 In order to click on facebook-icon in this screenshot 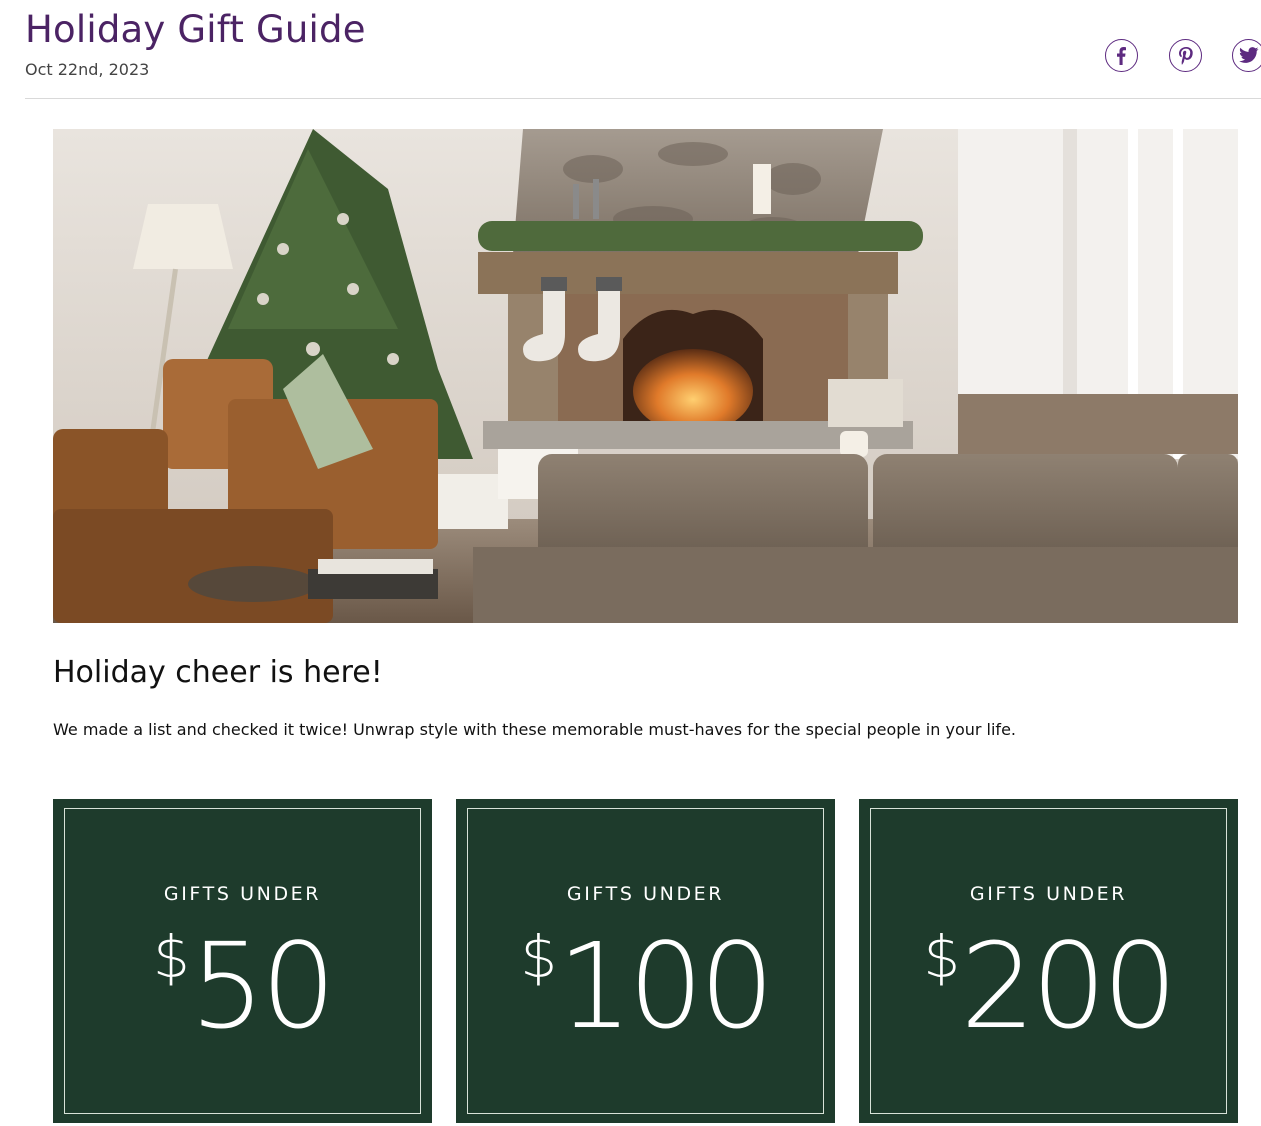, I will do `click(1121, 55)`.